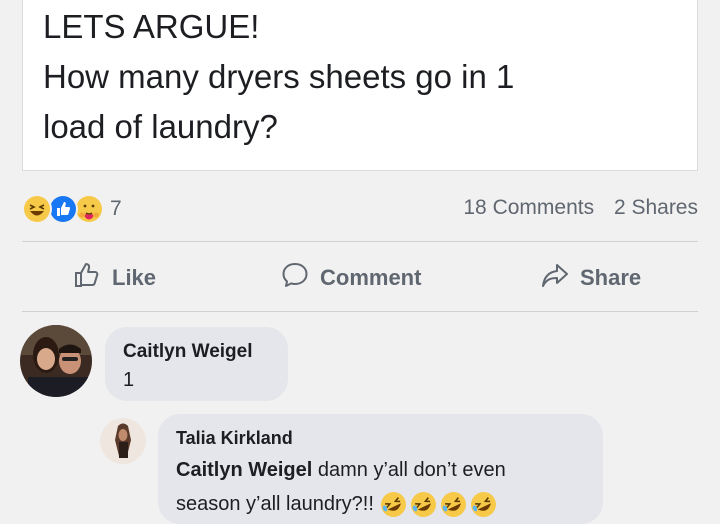 Image resolution: width=720 pixels, height=524 pixels. I want to click on like-button: Like, so click(114, 278).